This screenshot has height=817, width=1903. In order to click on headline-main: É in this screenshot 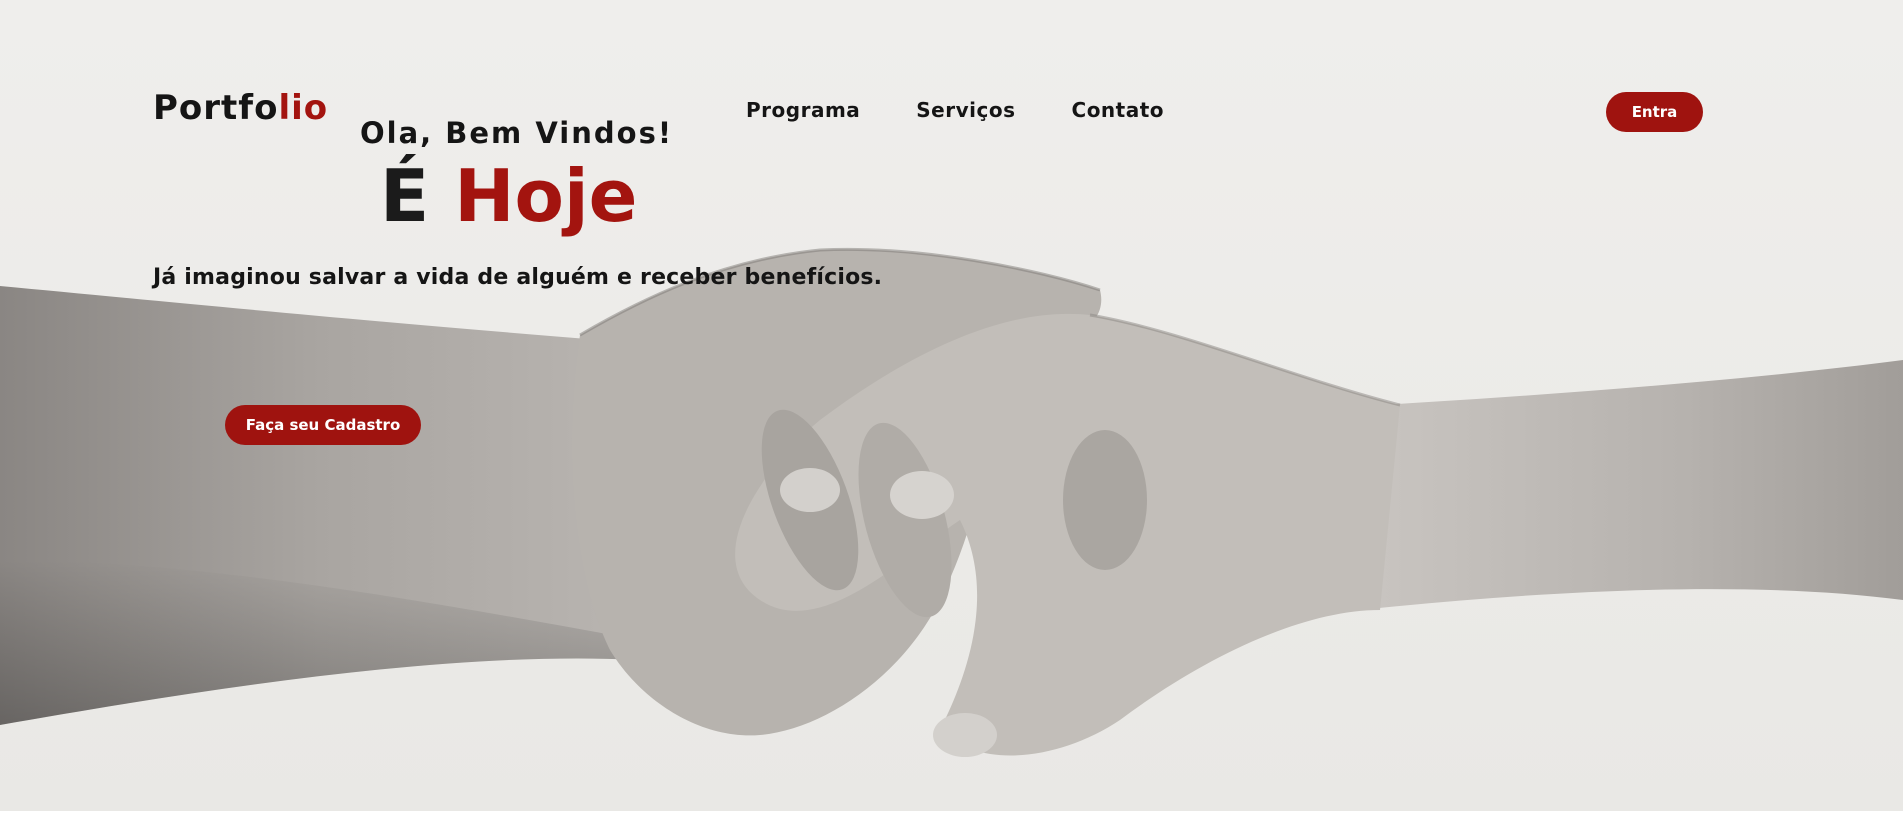, I will do `click(405, 196)`.